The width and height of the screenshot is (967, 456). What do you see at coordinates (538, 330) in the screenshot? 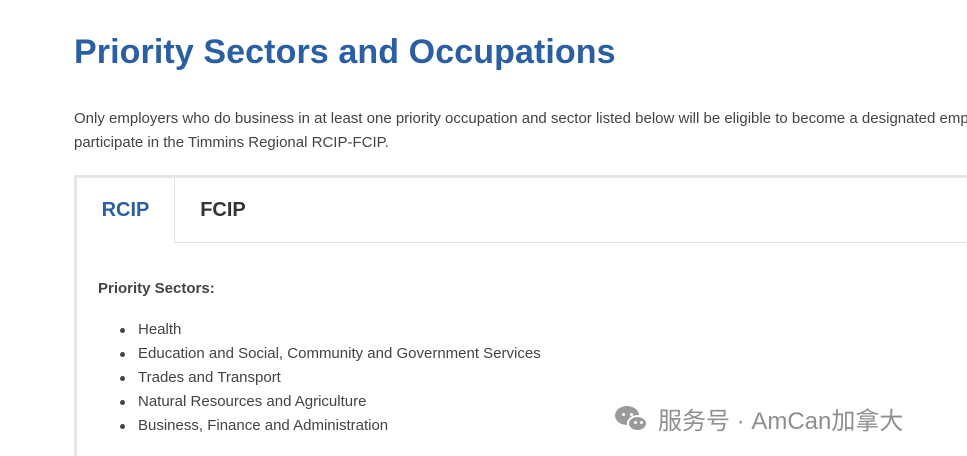
I see `sector-item-health: Health` at bounding box center [538, 330].